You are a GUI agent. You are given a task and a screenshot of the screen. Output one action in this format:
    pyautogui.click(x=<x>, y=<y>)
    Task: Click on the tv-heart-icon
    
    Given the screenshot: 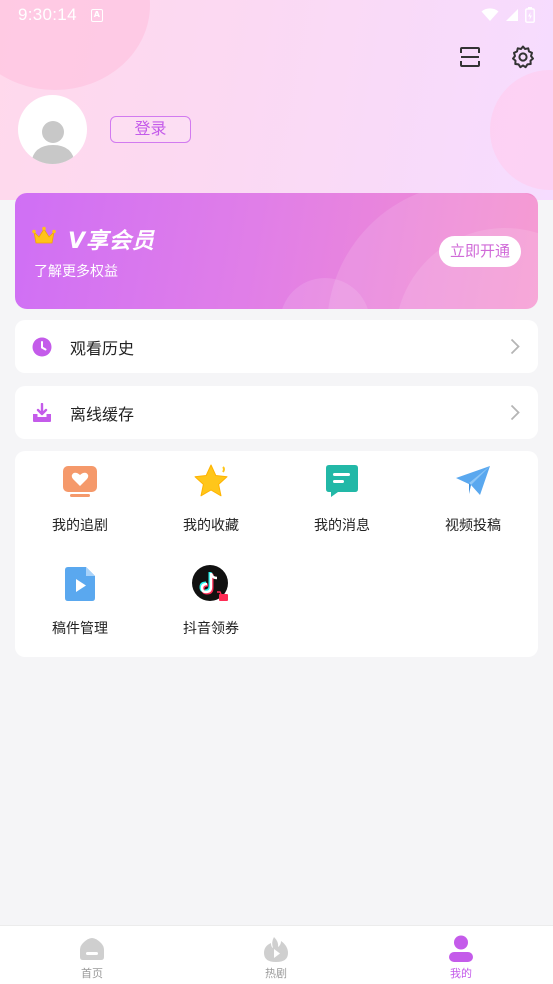 What is the action you would take?
    pyautogui.click(x=80, y=481)
    